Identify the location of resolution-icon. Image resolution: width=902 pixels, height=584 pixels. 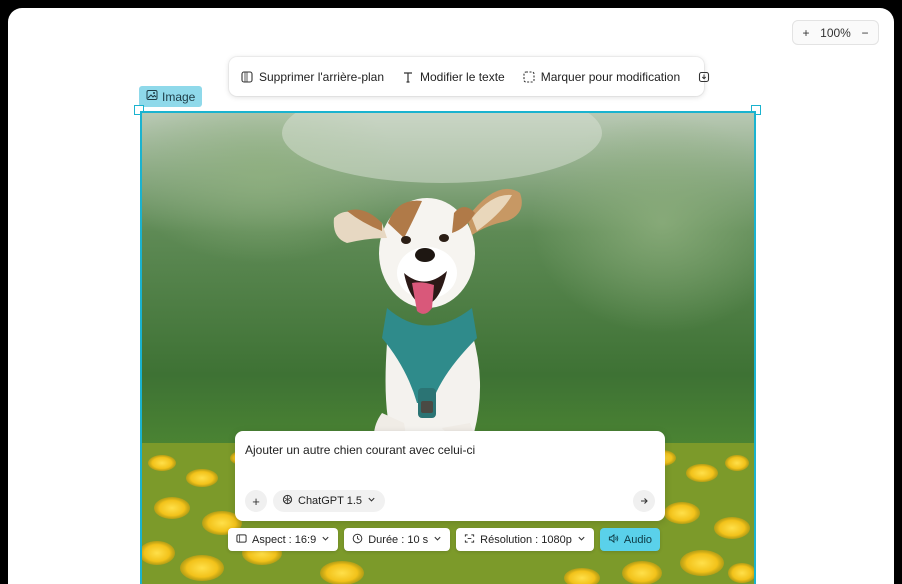
(469, 540).